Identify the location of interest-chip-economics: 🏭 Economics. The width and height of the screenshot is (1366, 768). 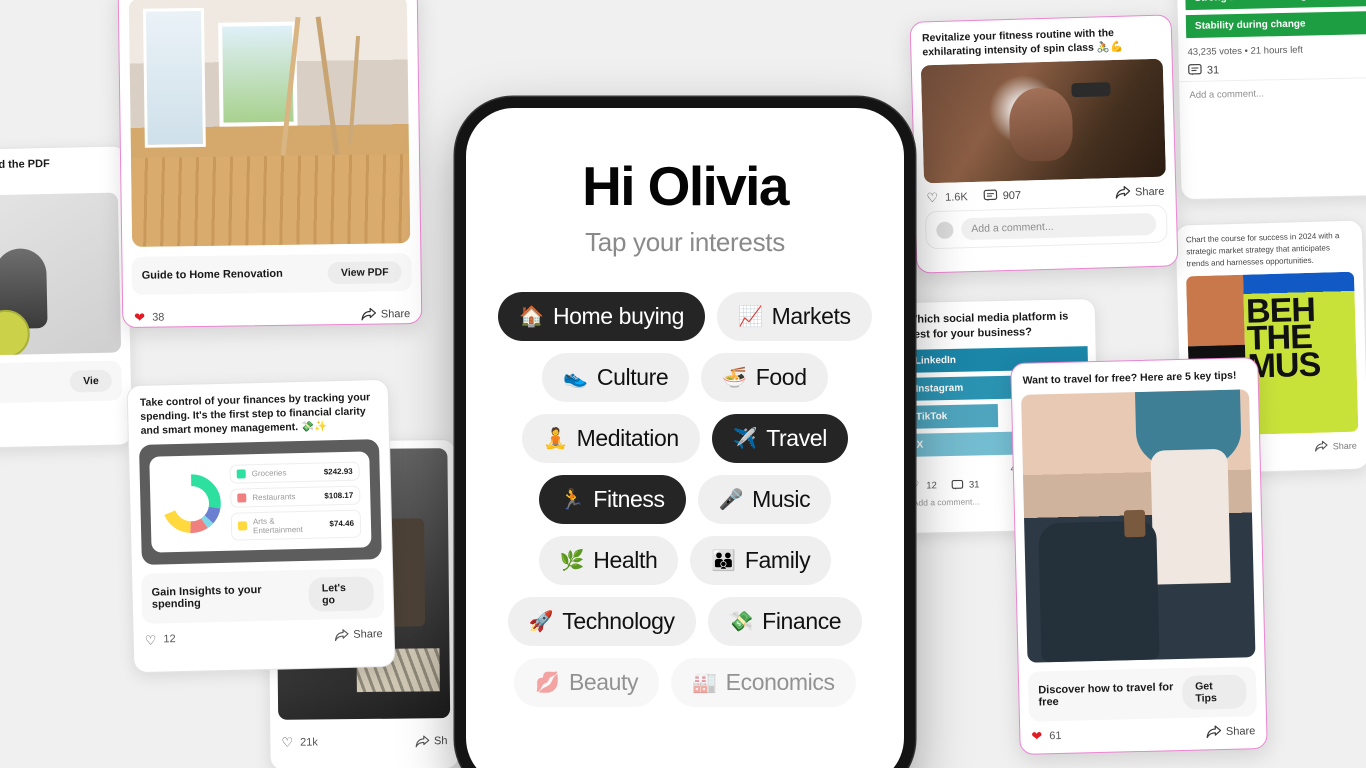
(763, 682).